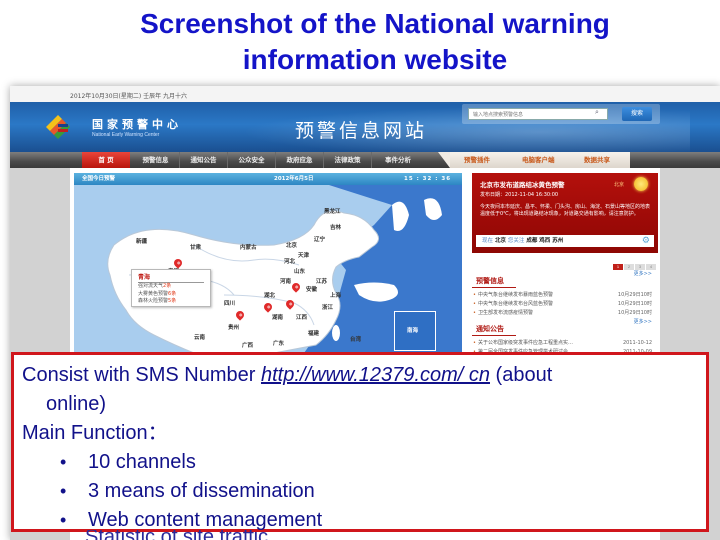 This screenshot has height=540, width=720. Describe the element at coordinates (167, 286) in the screenshot. I see `popup-line-value: 2条` at that location.